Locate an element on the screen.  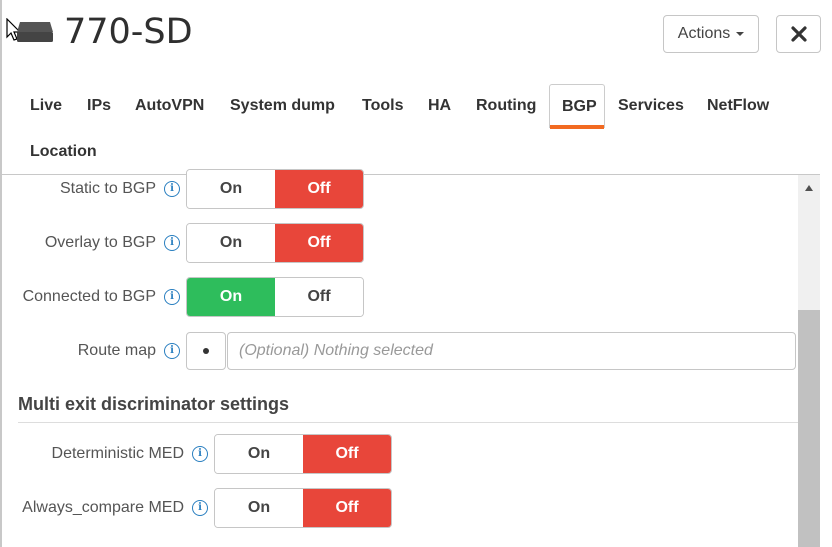
deterministic-med-label: Deterministic MED is located at coordinates (117, 453).